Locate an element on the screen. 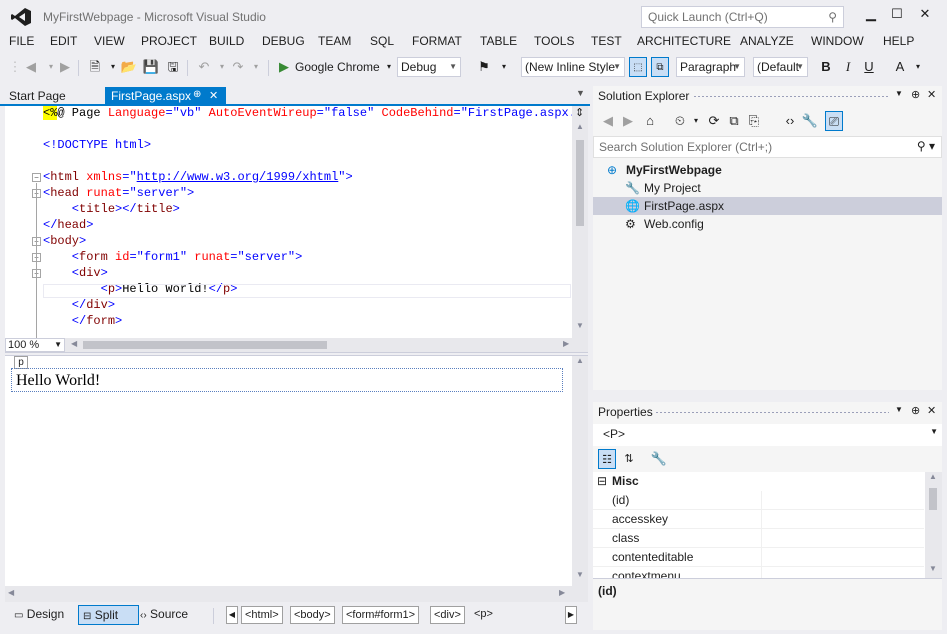 The image size is (947, 634). font-color-button: A is located at coordinates (900, 67).